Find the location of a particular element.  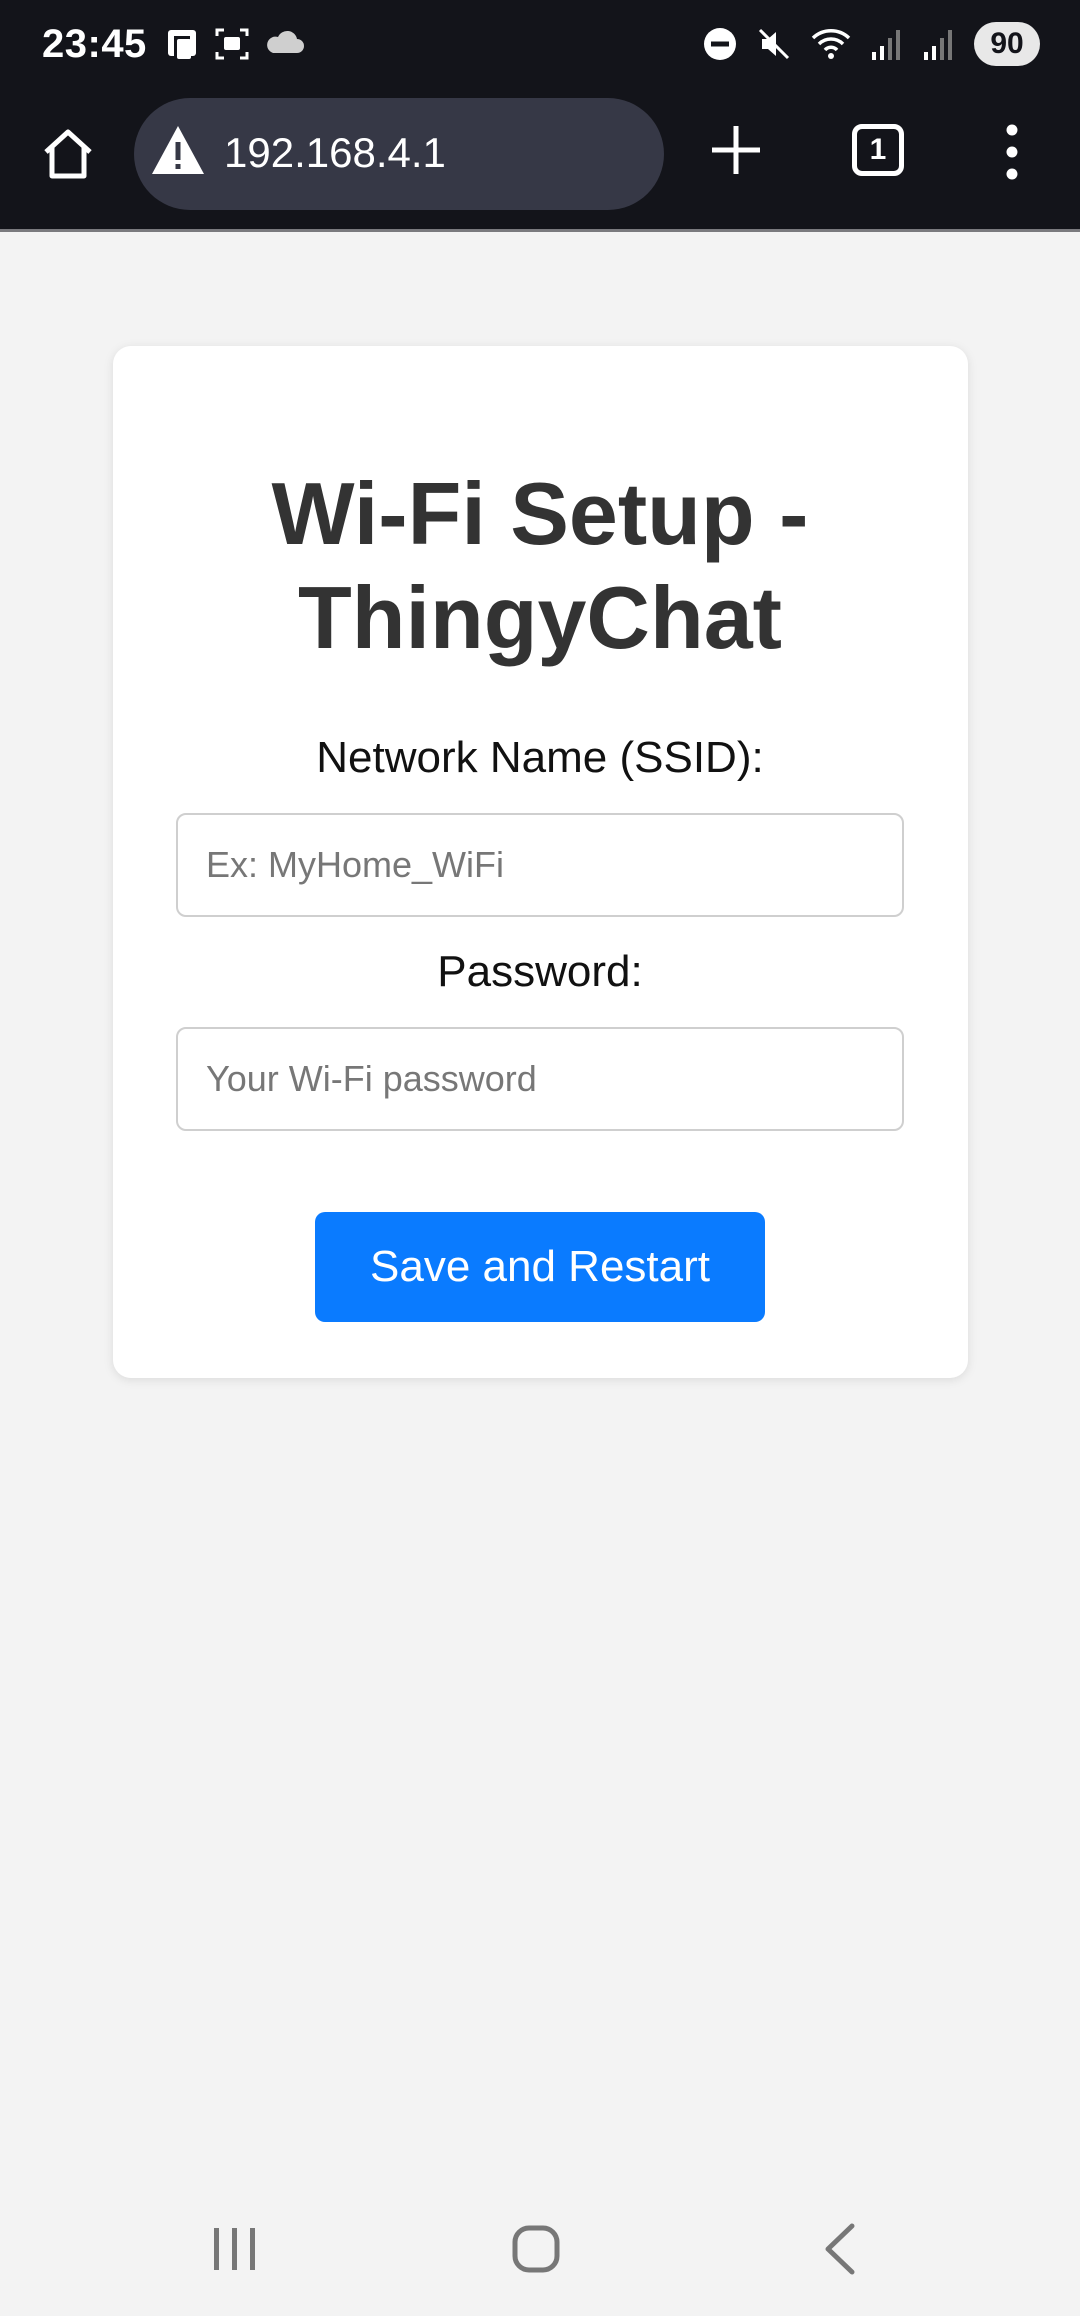

dnd-icon is located at coordinates (720, 44).